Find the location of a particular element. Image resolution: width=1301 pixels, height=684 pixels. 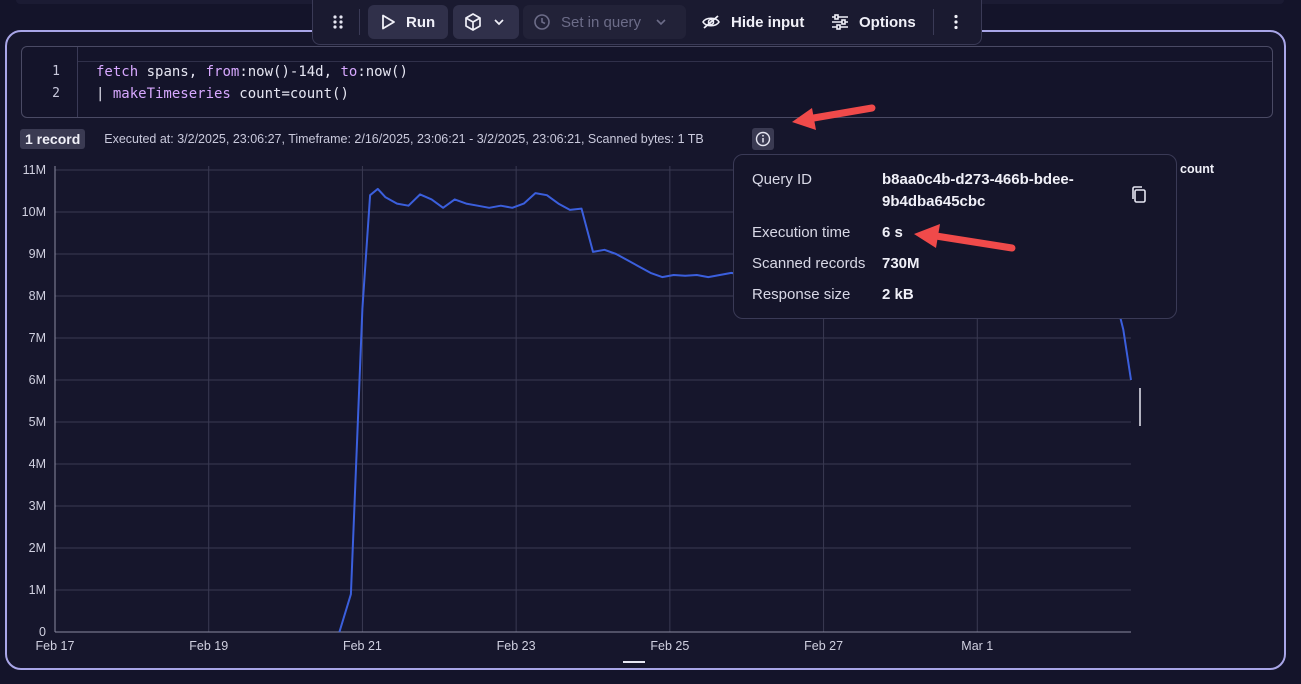

drag-handle-icon is located at coordinates (338, 22).